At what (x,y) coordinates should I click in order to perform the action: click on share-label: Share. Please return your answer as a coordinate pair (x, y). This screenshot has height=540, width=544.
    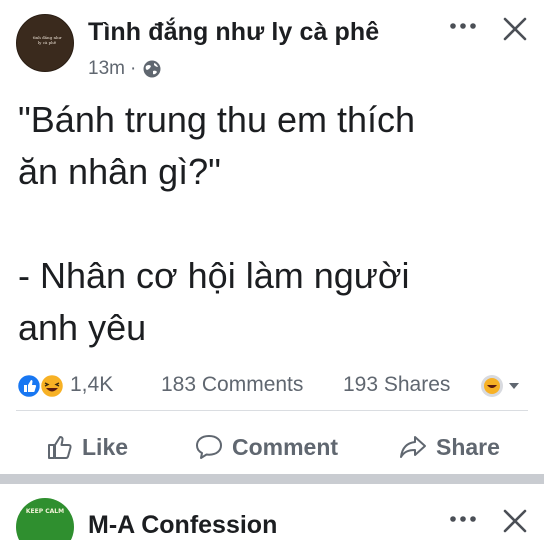
    Looking at the image, I should click on (468, 446).